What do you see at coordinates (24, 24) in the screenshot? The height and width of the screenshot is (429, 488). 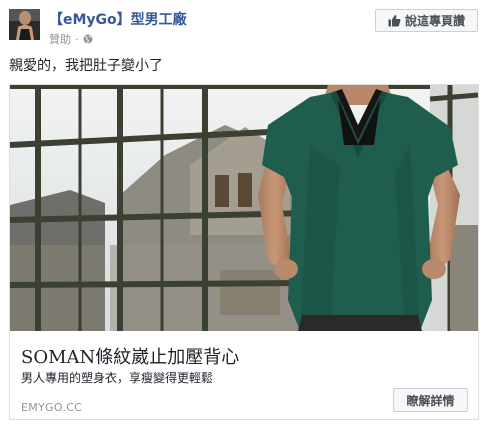 I see `page-avatar` at bounding box center [24, 24].